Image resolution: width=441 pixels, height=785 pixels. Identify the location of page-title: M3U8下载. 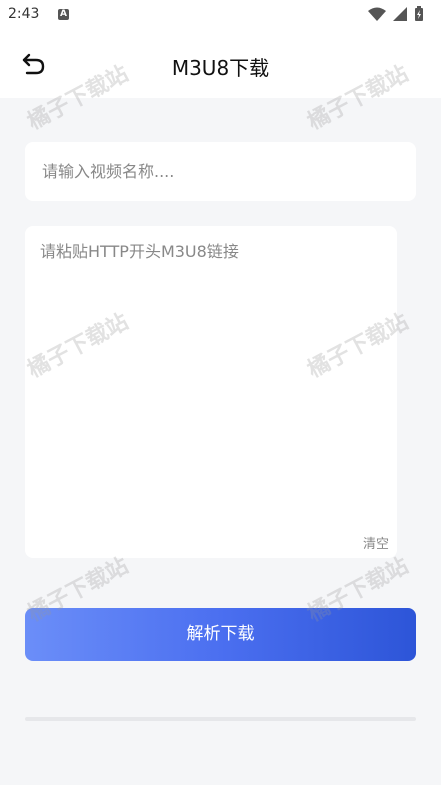
(220, 68).